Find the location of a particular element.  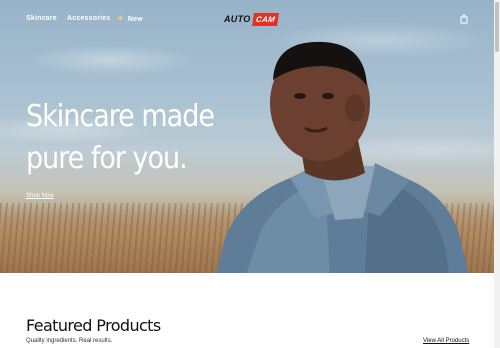

logo-text-auto: AUTO is located at coordinates (237, 19).